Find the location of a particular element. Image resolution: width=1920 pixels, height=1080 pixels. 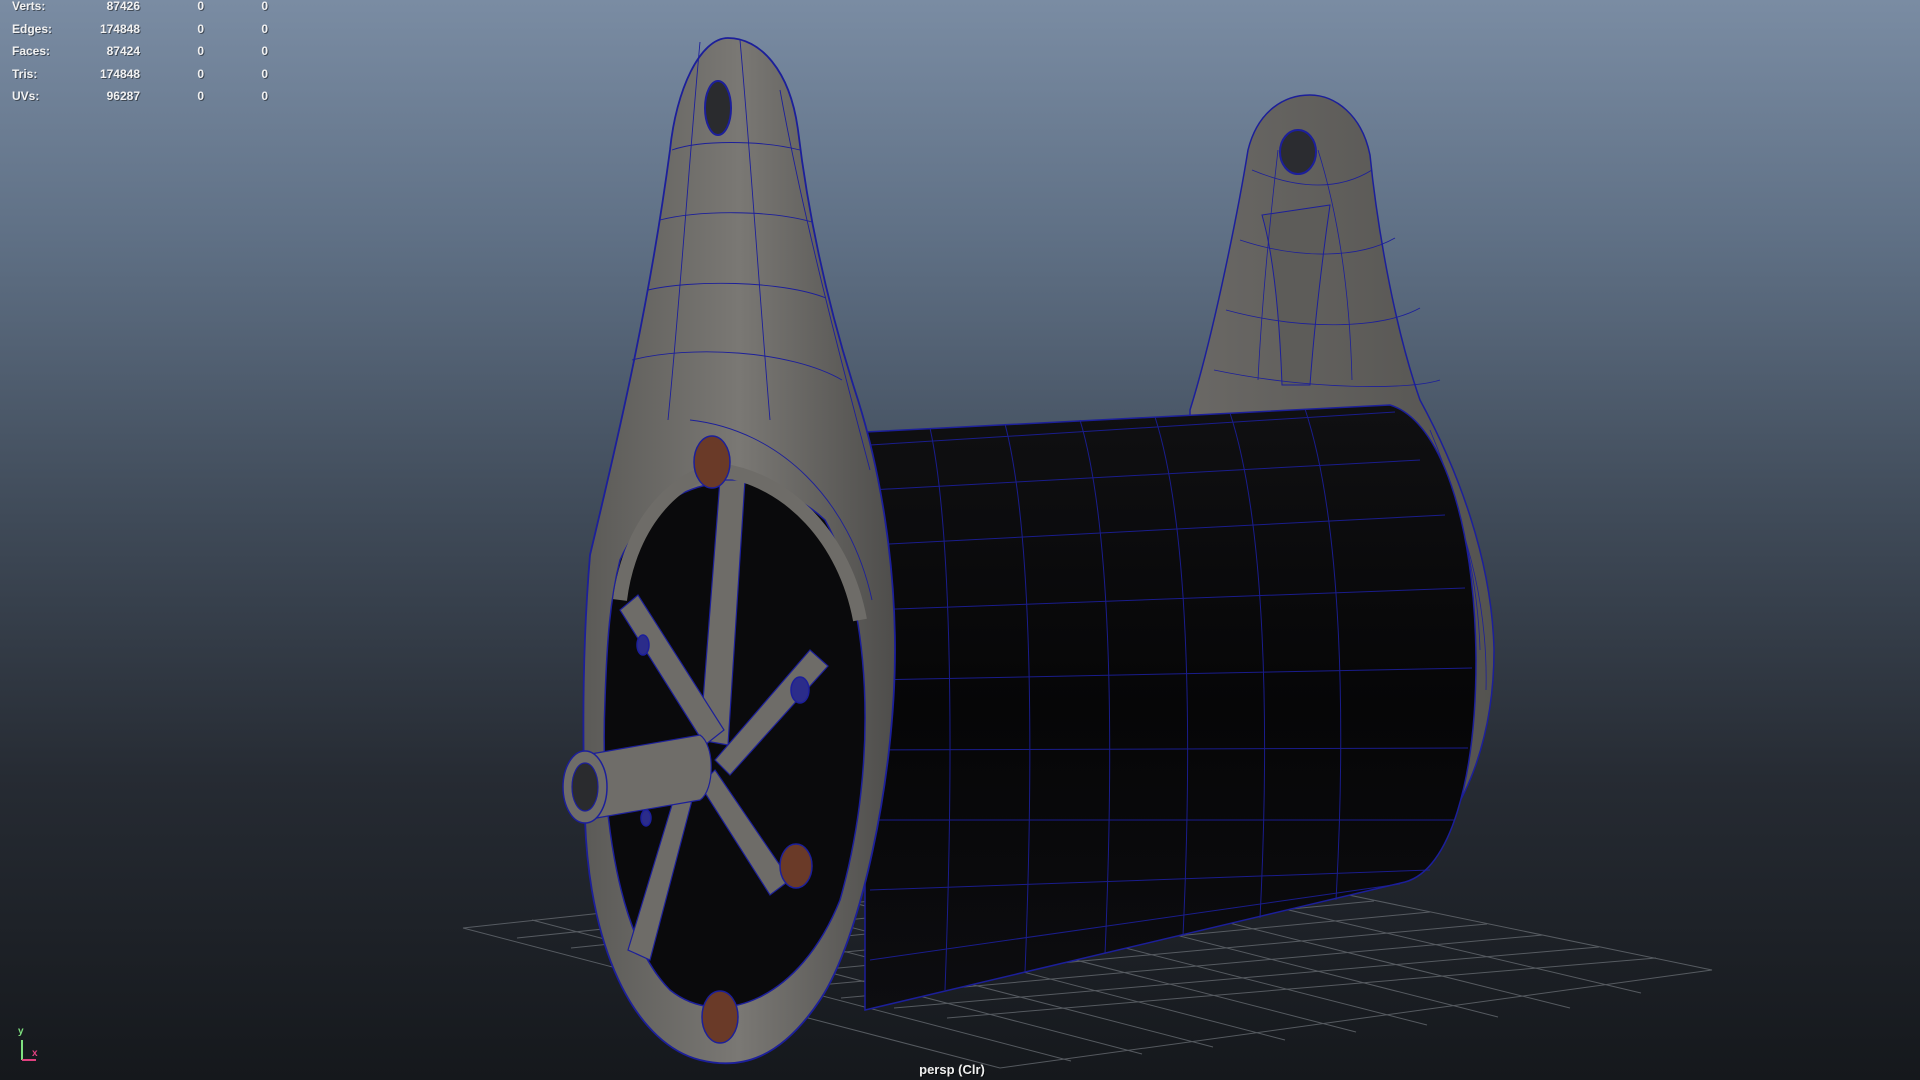

hud-row-tris: Tris: 174848 0 0 is located at coordinates (142, 78).